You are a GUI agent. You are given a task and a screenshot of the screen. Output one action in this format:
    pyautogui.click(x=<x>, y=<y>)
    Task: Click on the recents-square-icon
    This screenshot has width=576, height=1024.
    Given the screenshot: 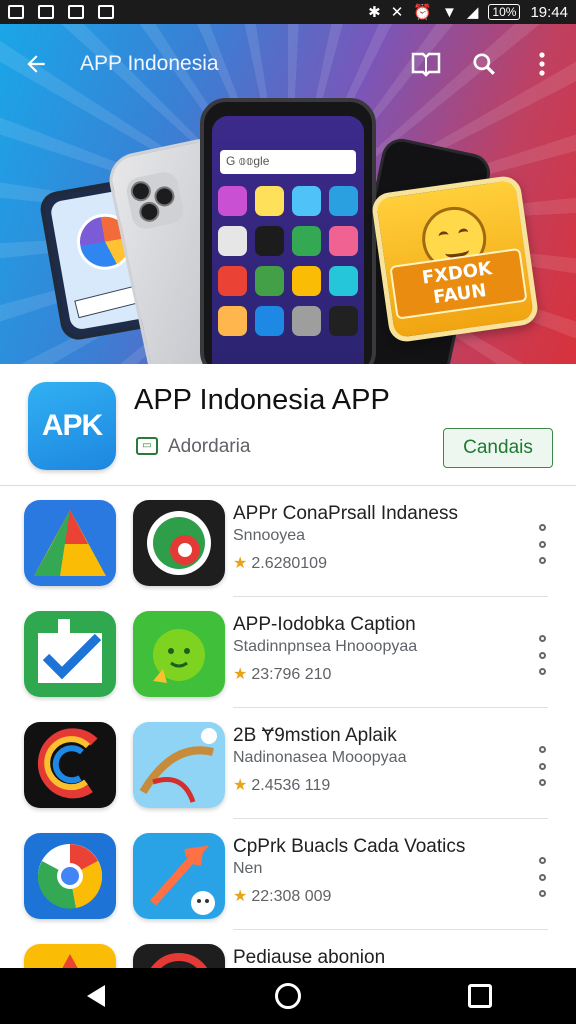 What is the action you would take?
    pyautogui.click(x=480, y=996)
    